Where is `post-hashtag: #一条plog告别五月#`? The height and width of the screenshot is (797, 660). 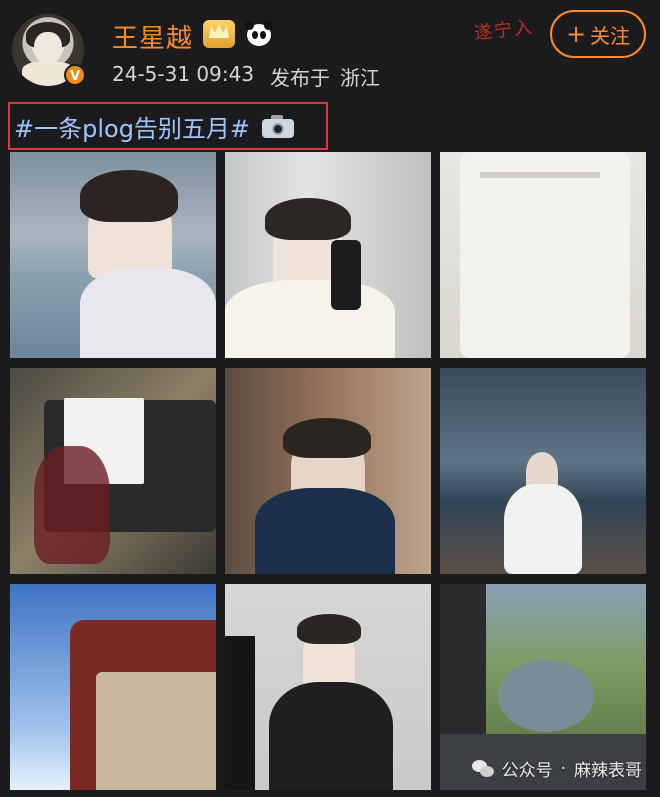
post-hashtag: #一条plog告别五月# is located at coordinates (132, 126).